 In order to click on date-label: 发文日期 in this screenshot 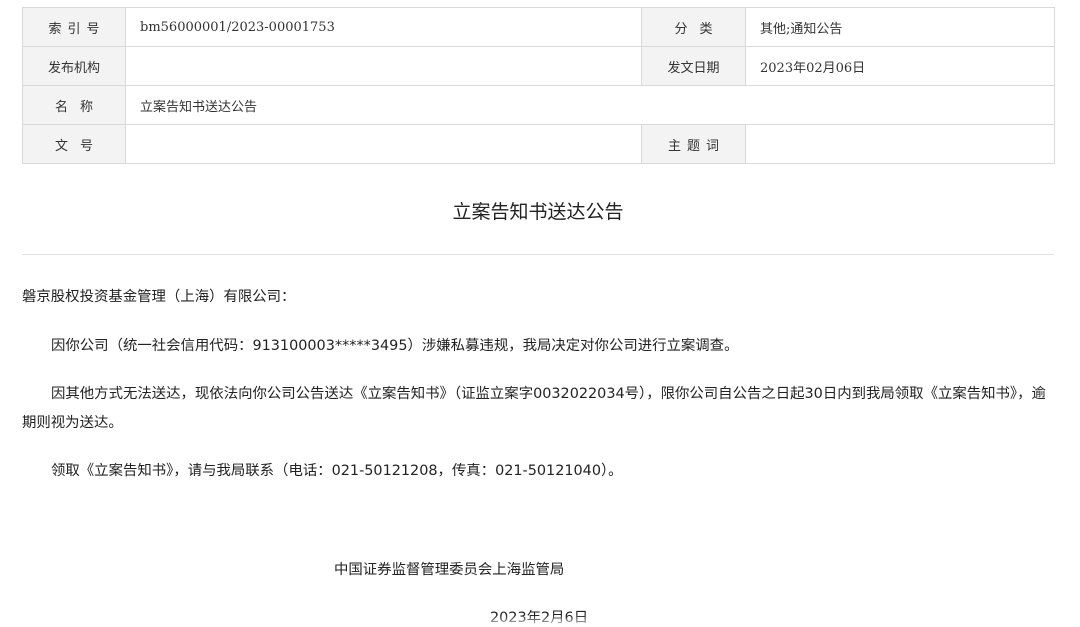, I will do `click(693, 66)`.